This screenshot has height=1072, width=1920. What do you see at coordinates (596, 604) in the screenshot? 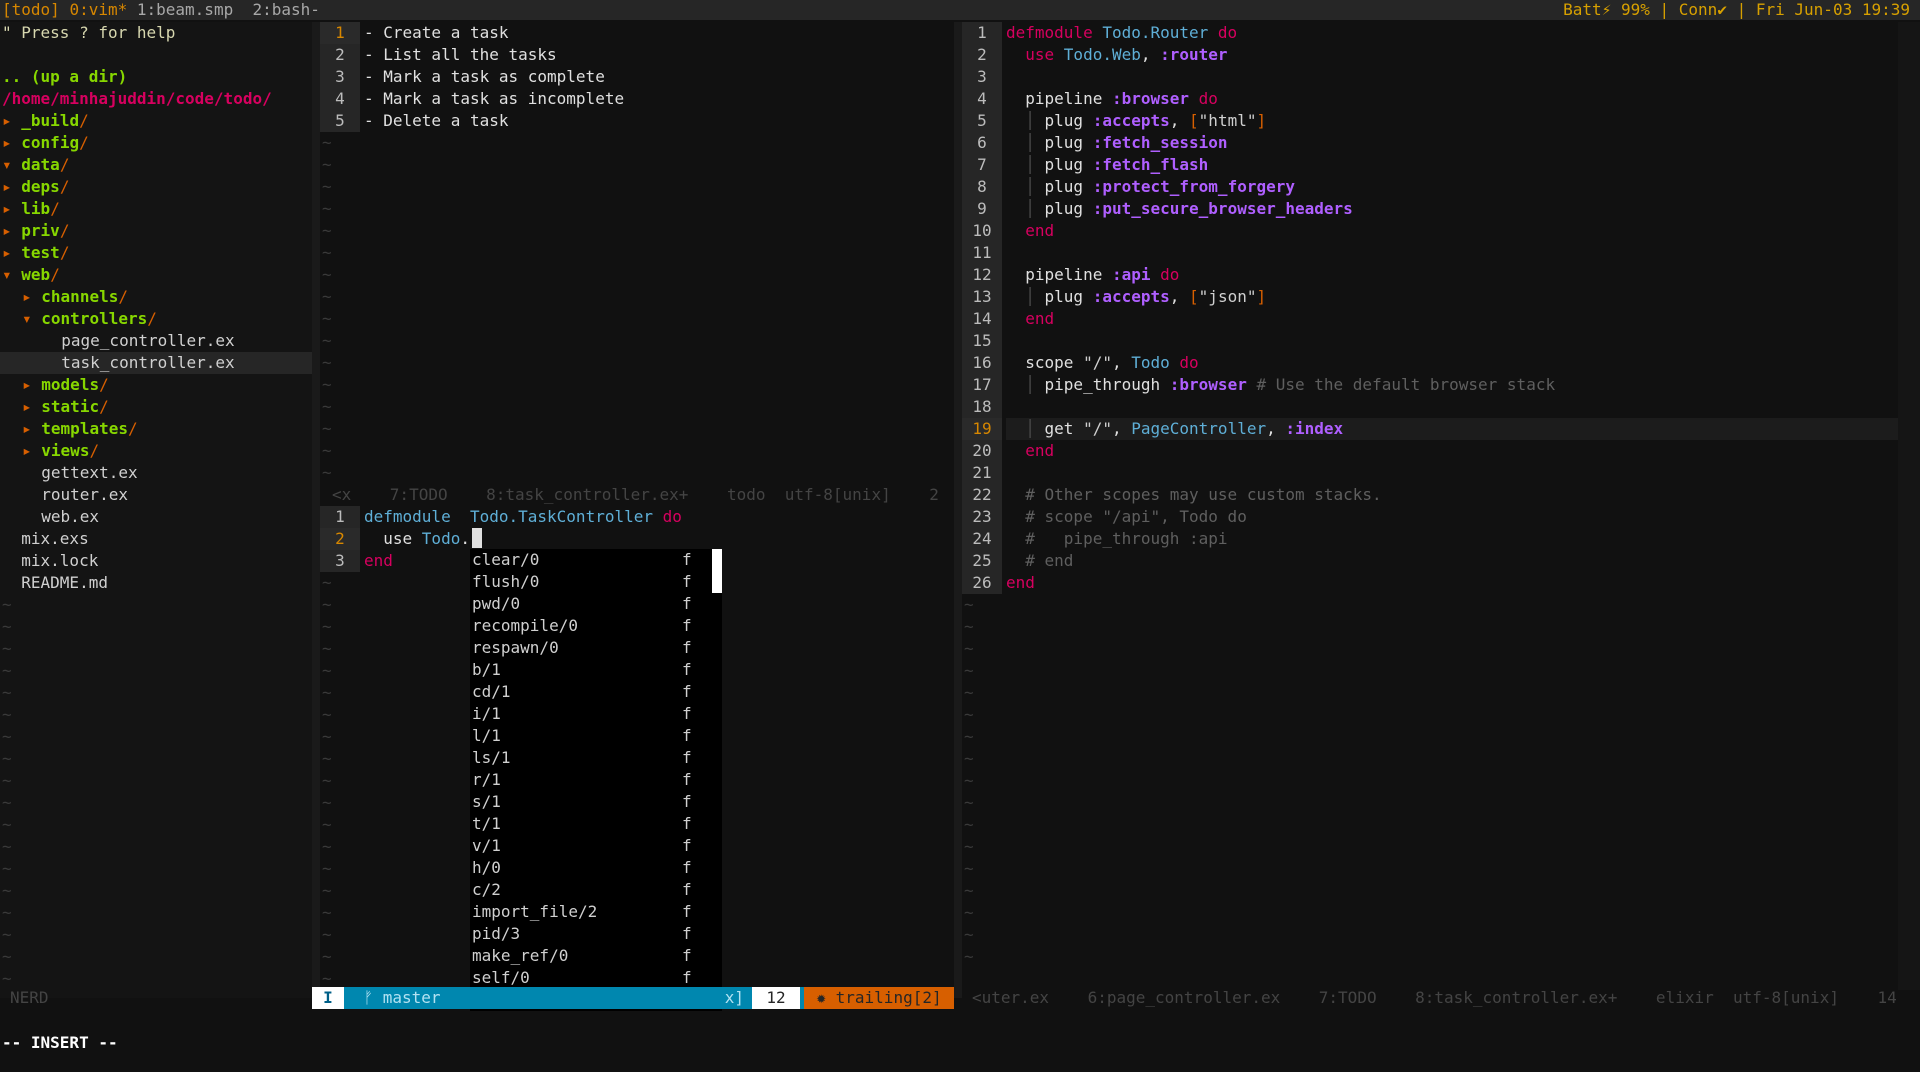
I see `completion-item: pwd/0 f` at bounding box center [596, 604].